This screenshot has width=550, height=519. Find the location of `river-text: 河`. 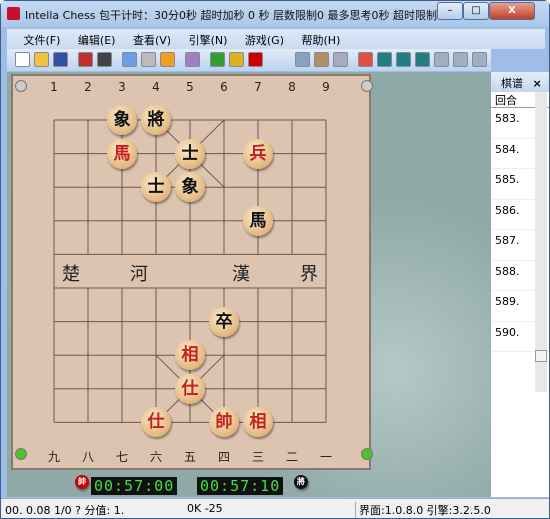

river-text: 河 is located at coordinates (139, 275).